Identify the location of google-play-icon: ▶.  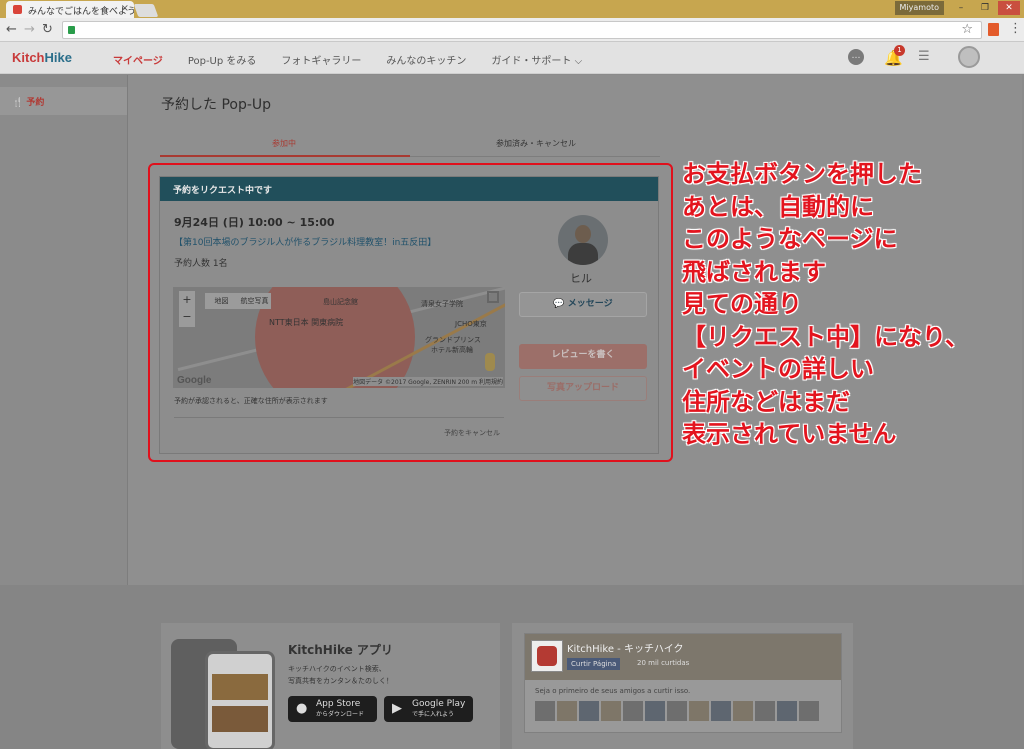
(397, 708).